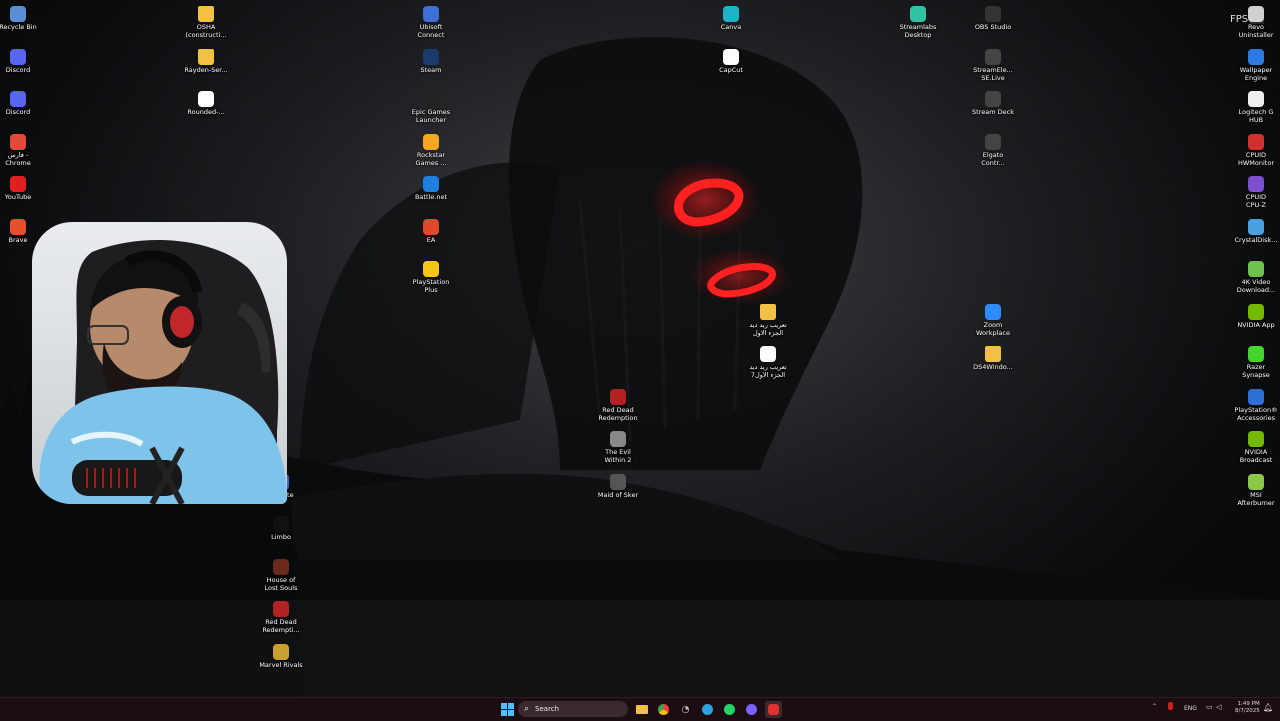  I want to click on file-explorer-button, so click(641, 709).